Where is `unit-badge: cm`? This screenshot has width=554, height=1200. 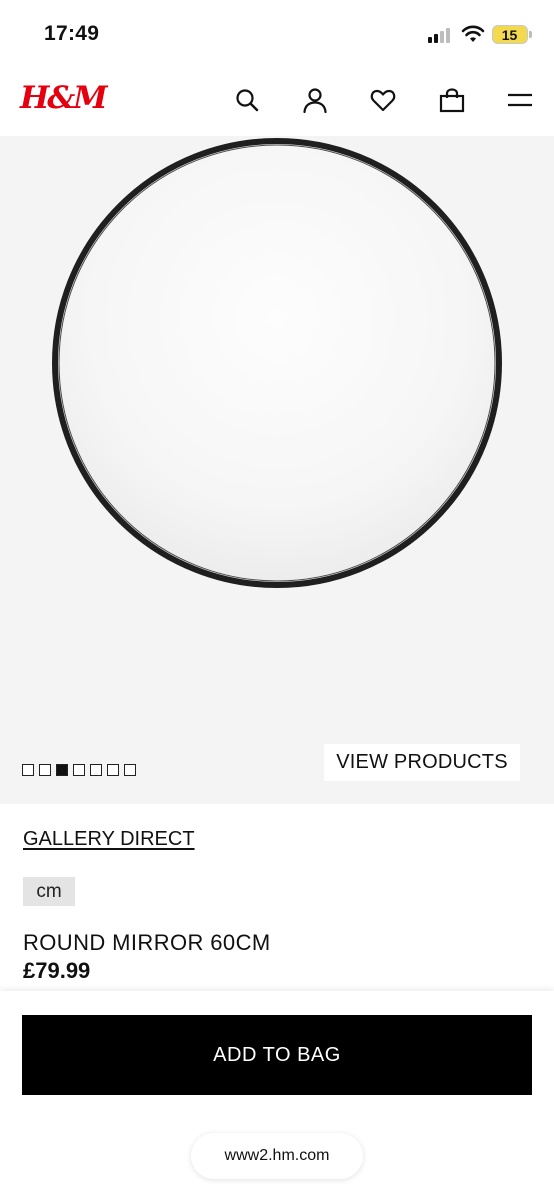 unit-badge: cm is located at coordinates (49, 891).